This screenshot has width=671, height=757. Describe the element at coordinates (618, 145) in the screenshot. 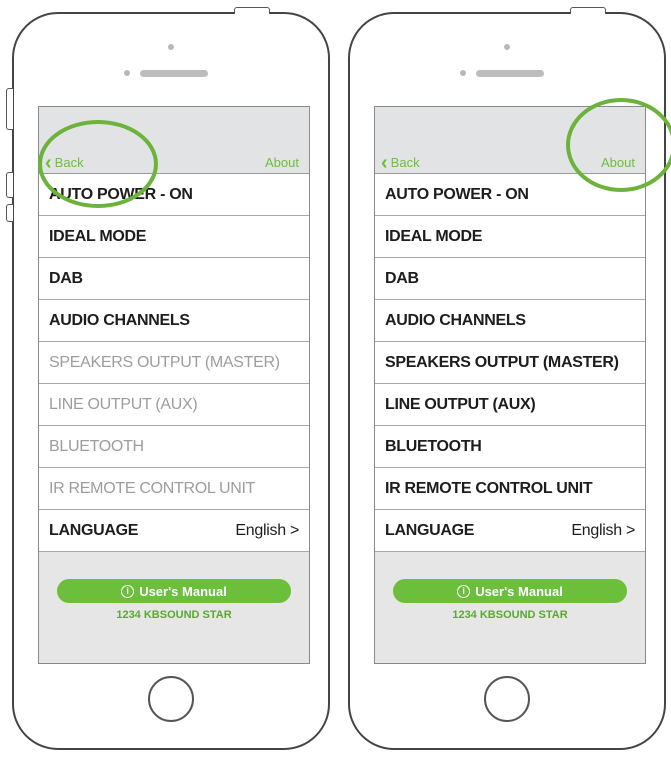

I see `highlight-circle-about` at that location.